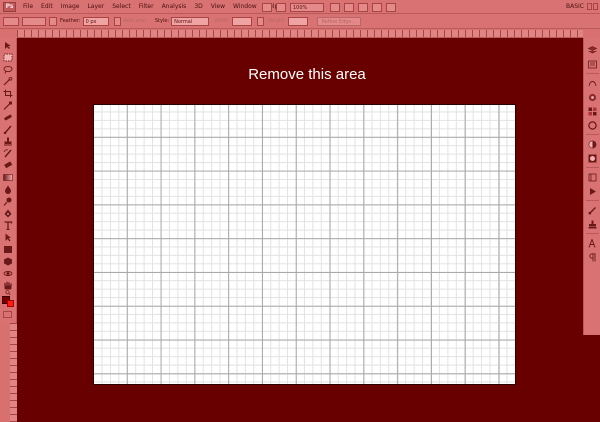 The height and width of the screenshot is (422, 600). Describe the element at coordinates (592, 83) in the screenshot. I see `paths-panel-icon` at that location.